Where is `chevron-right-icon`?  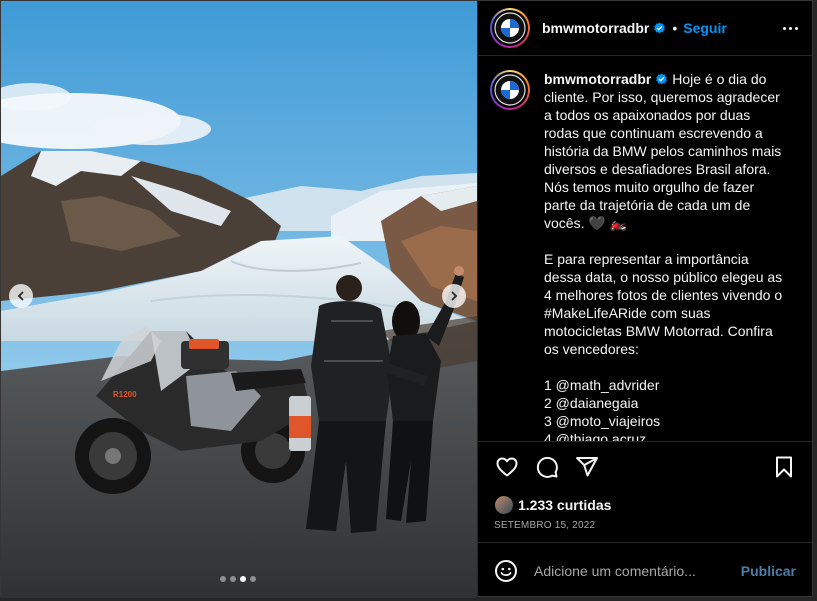
chevron-right-icon is located at coordinates (454, 296).